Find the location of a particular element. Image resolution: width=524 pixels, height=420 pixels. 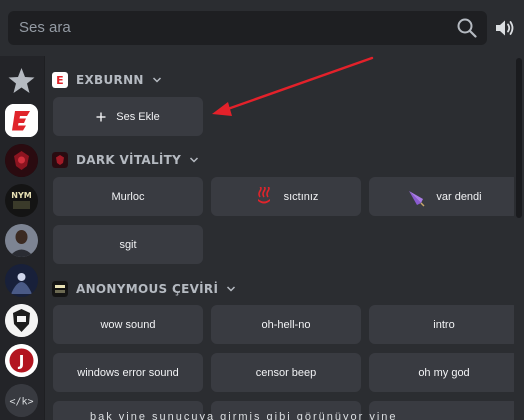

dark-avatar-icon is located at coordinates (21, 280).